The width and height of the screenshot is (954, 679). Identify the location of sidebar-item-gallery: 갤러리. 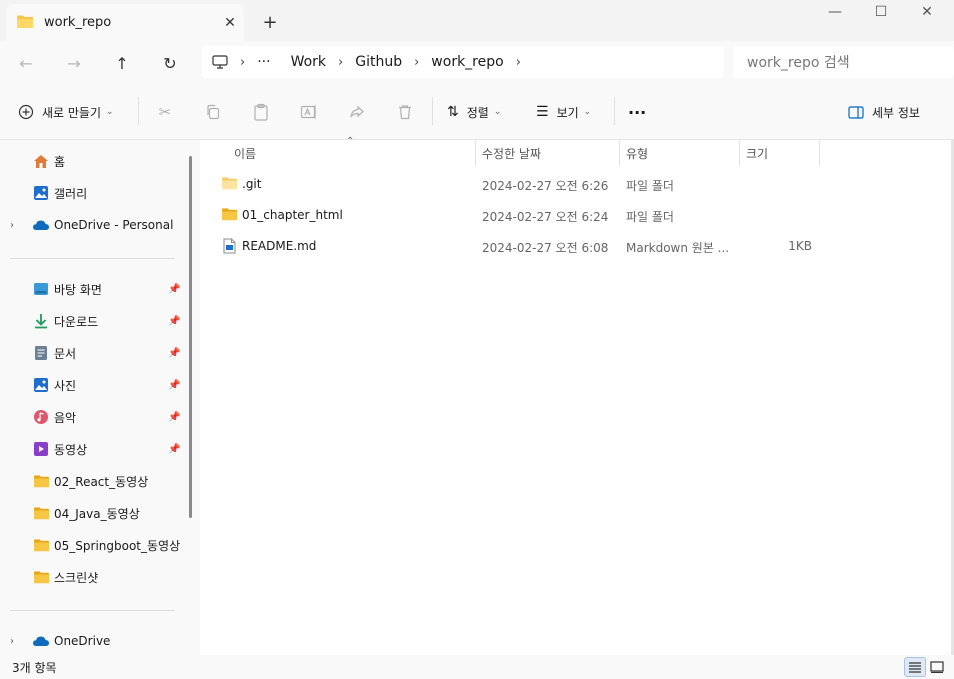
(92, 193).